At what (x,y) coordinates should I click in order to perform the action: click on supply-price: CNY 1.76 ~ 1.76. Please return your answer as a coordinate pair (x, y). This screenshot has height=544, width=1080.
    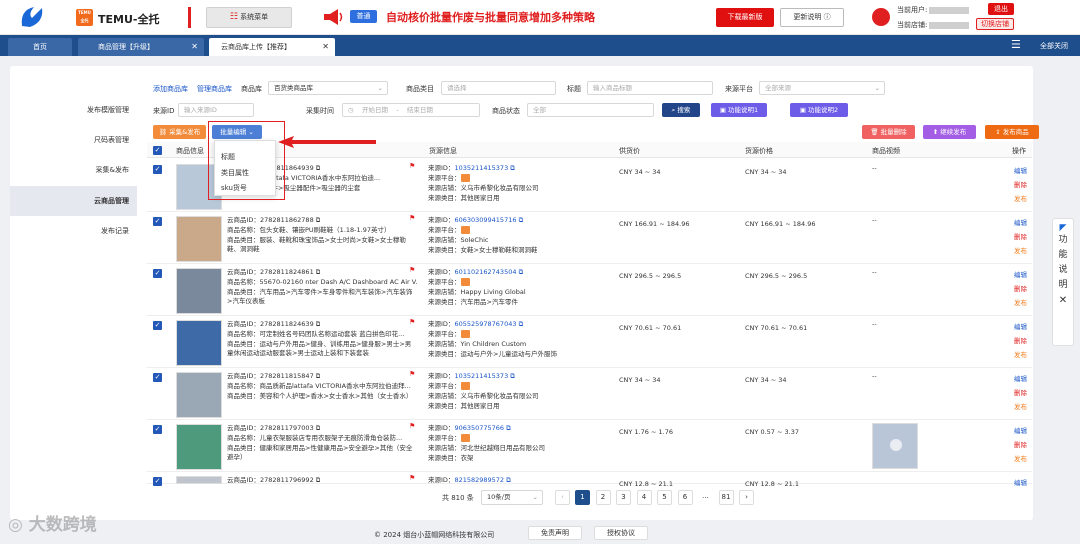
    Looking at the image, I should click on (646, 432).